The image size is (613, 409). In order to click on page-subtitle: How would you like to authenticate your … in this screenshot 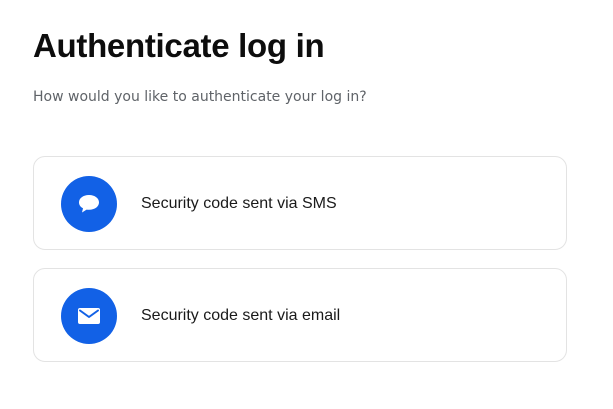, I will do `click(200, 97)`.